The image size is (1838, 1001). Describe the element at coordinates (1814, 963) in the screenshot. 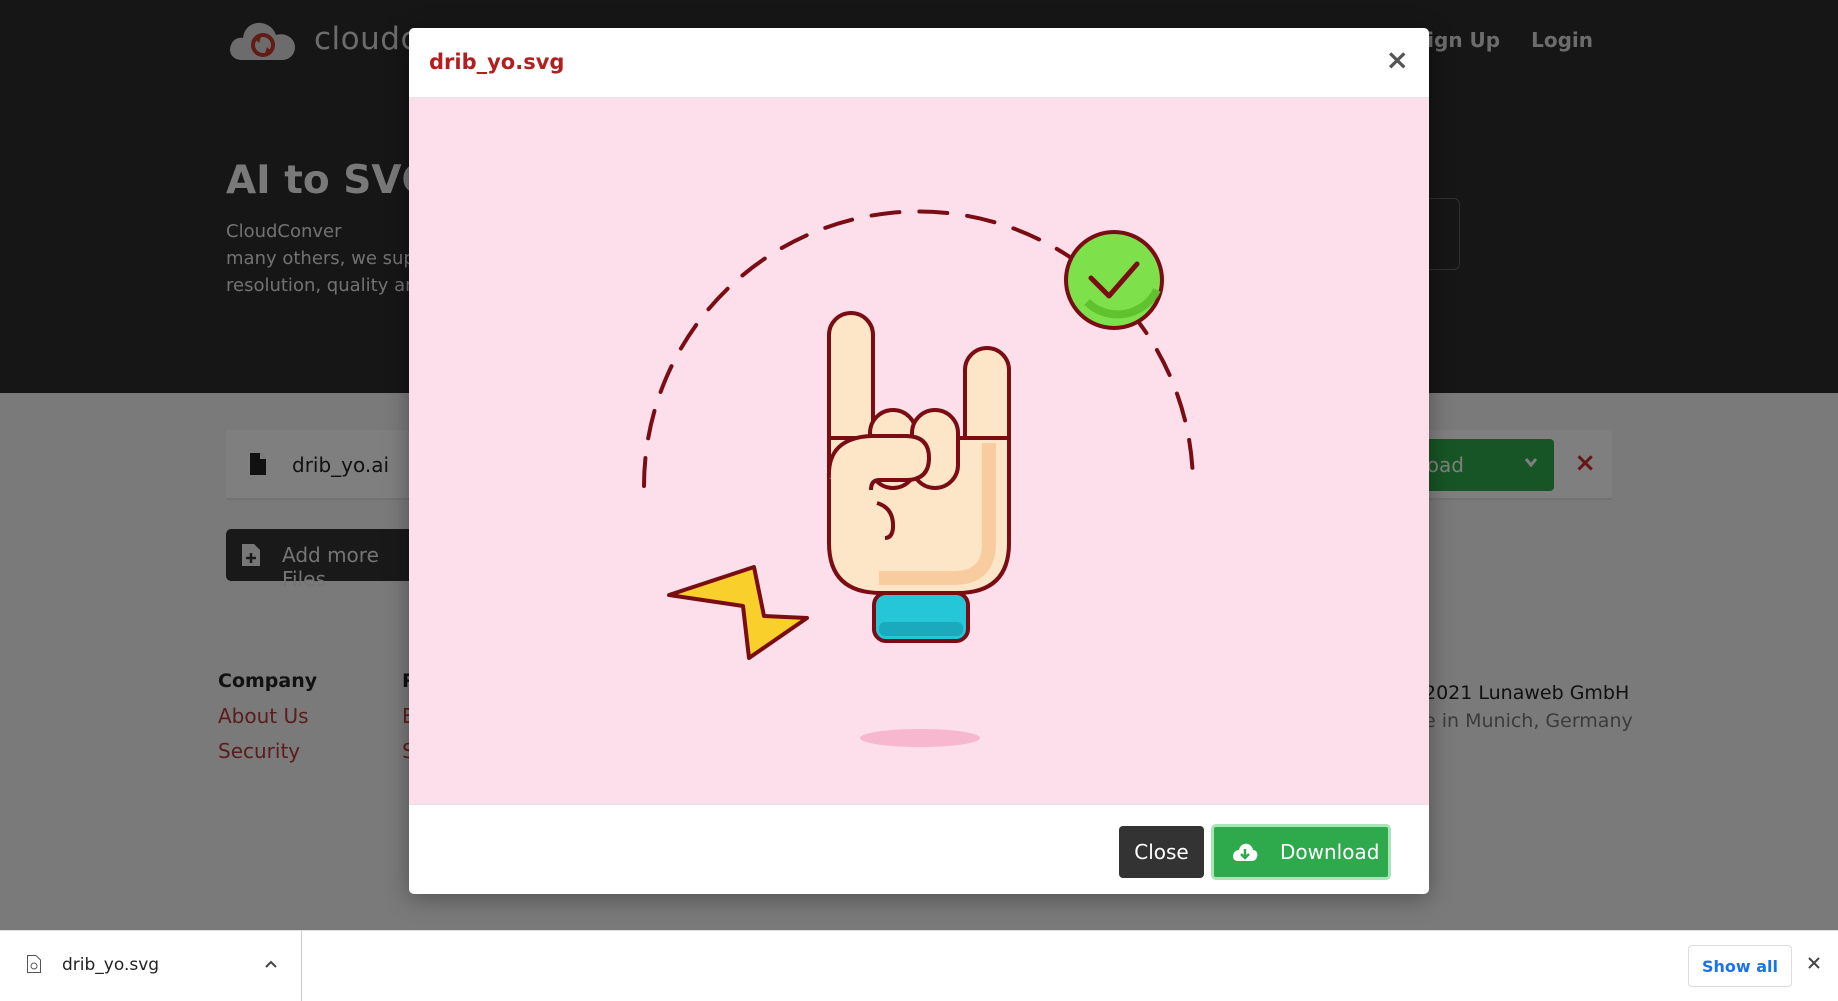

I see `close-icon` at that location.